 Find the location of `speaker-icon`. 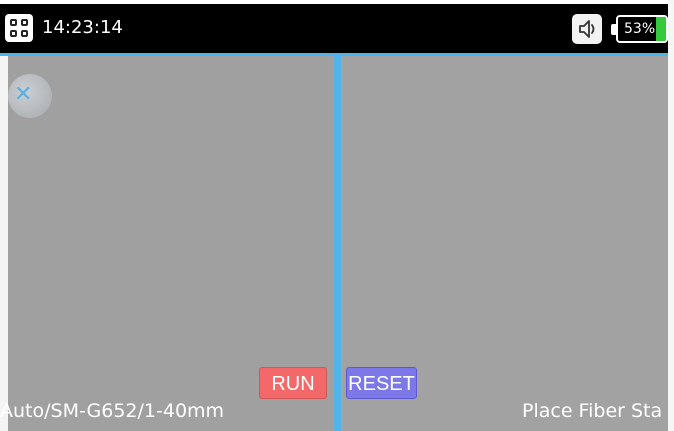

speaker-icon is located at coordinates (587, 29).